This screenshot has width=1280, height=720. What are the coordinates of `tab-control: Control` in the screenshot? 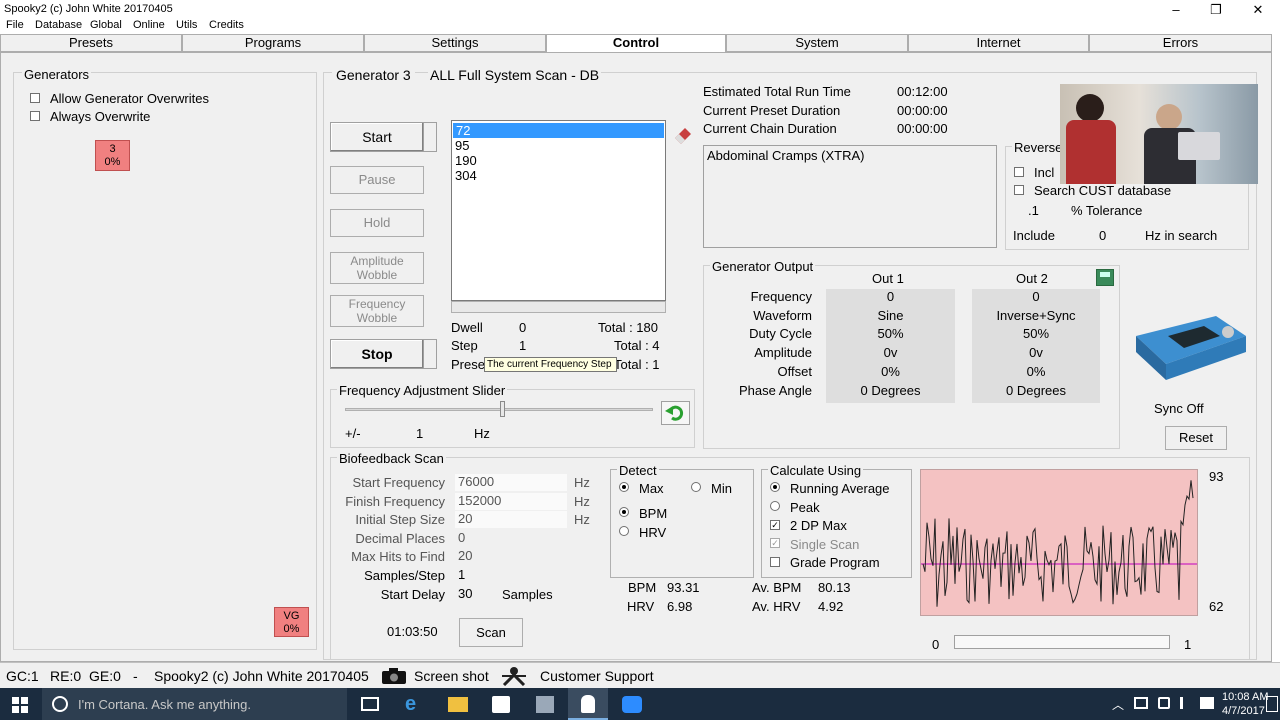 It's located at (636, 43).